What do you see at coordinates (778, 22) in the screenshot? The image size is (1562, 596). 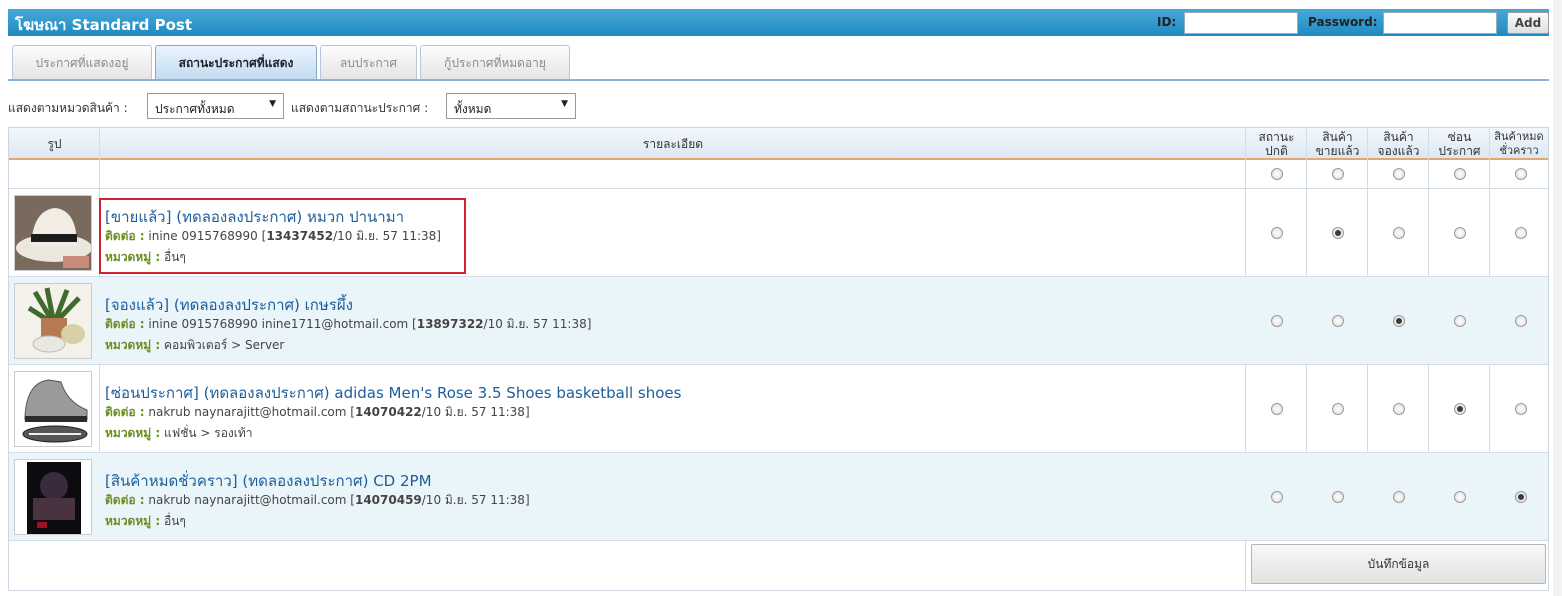 I see `header-bar: โฆษณา Standard Post ID: Password: Add` at bounding box center [778, 22].